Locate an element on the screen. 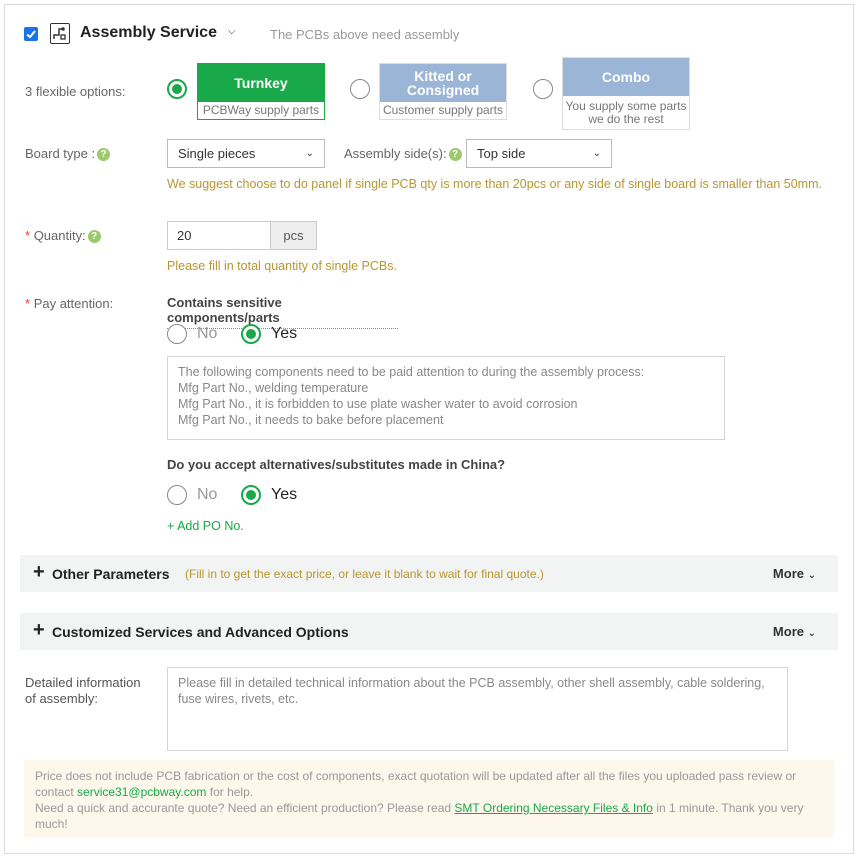  support-email-link: service31@pcbway.com is located at coordinates (141, 792).